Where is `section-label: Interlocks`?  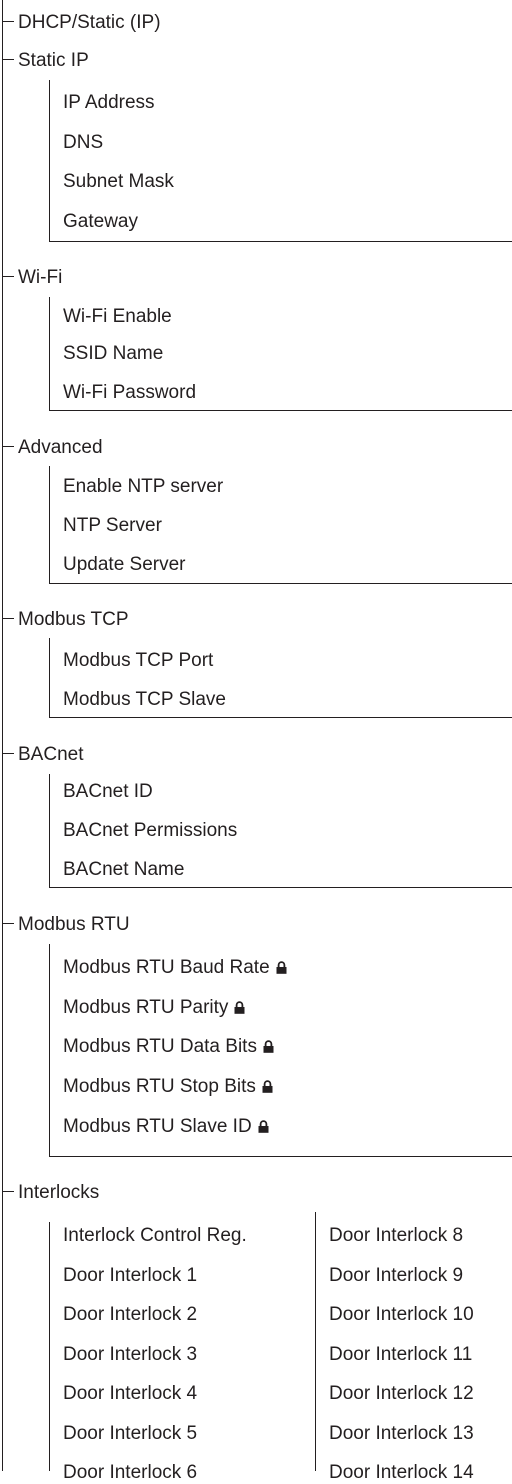 section-label: Interlocks is located at coordinates (59, 1192).